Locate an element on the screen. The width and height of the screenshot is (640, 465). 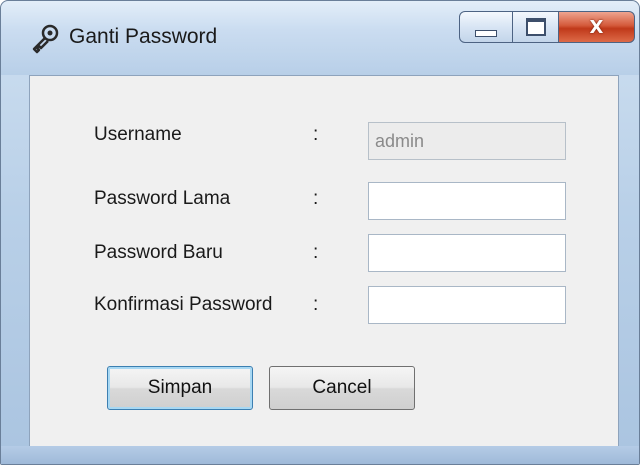
close-icon: X is located at coordinates (596, 27).